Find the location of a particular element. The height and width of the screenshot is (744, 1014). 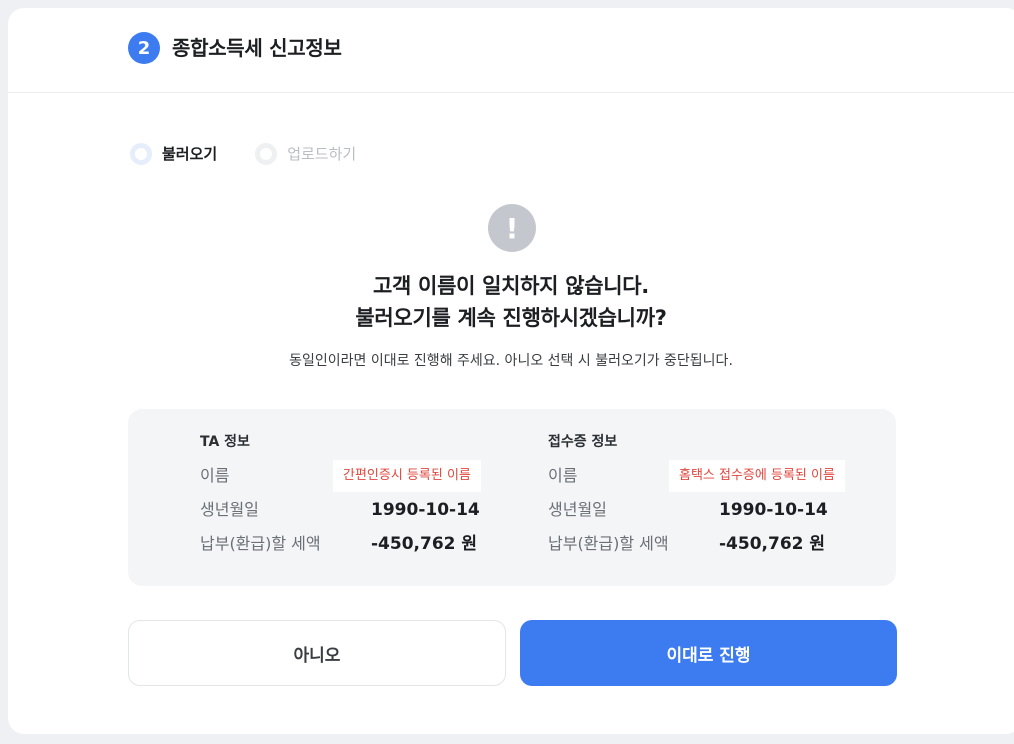

ta-birth-value: 1990-10-14 is located at coordinates (425, 510).